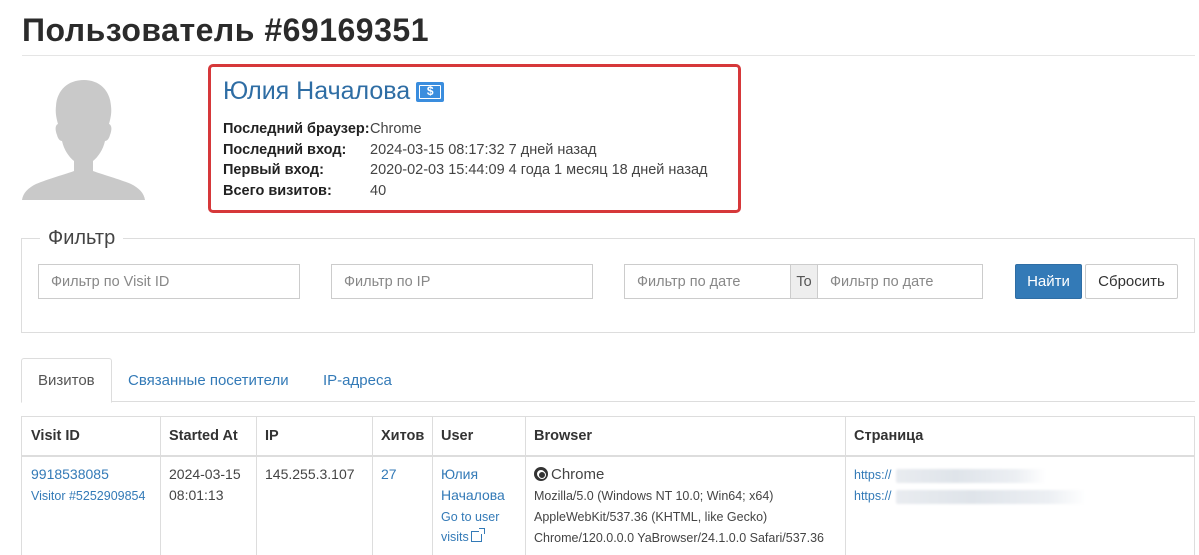 Image resolution: width=1199 pixels, height=555 pixels. I want to click on tab-bar: Визитов Связанные посетители IP-адреса, so click(608, 380).